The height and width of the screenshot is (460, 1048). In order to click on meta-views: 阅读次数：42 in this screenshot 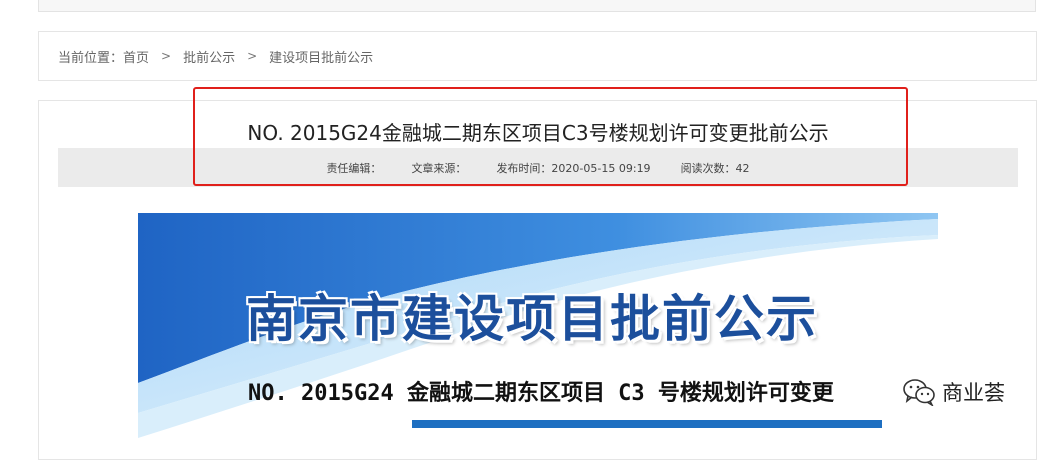, I will do `click(715, 168)`.